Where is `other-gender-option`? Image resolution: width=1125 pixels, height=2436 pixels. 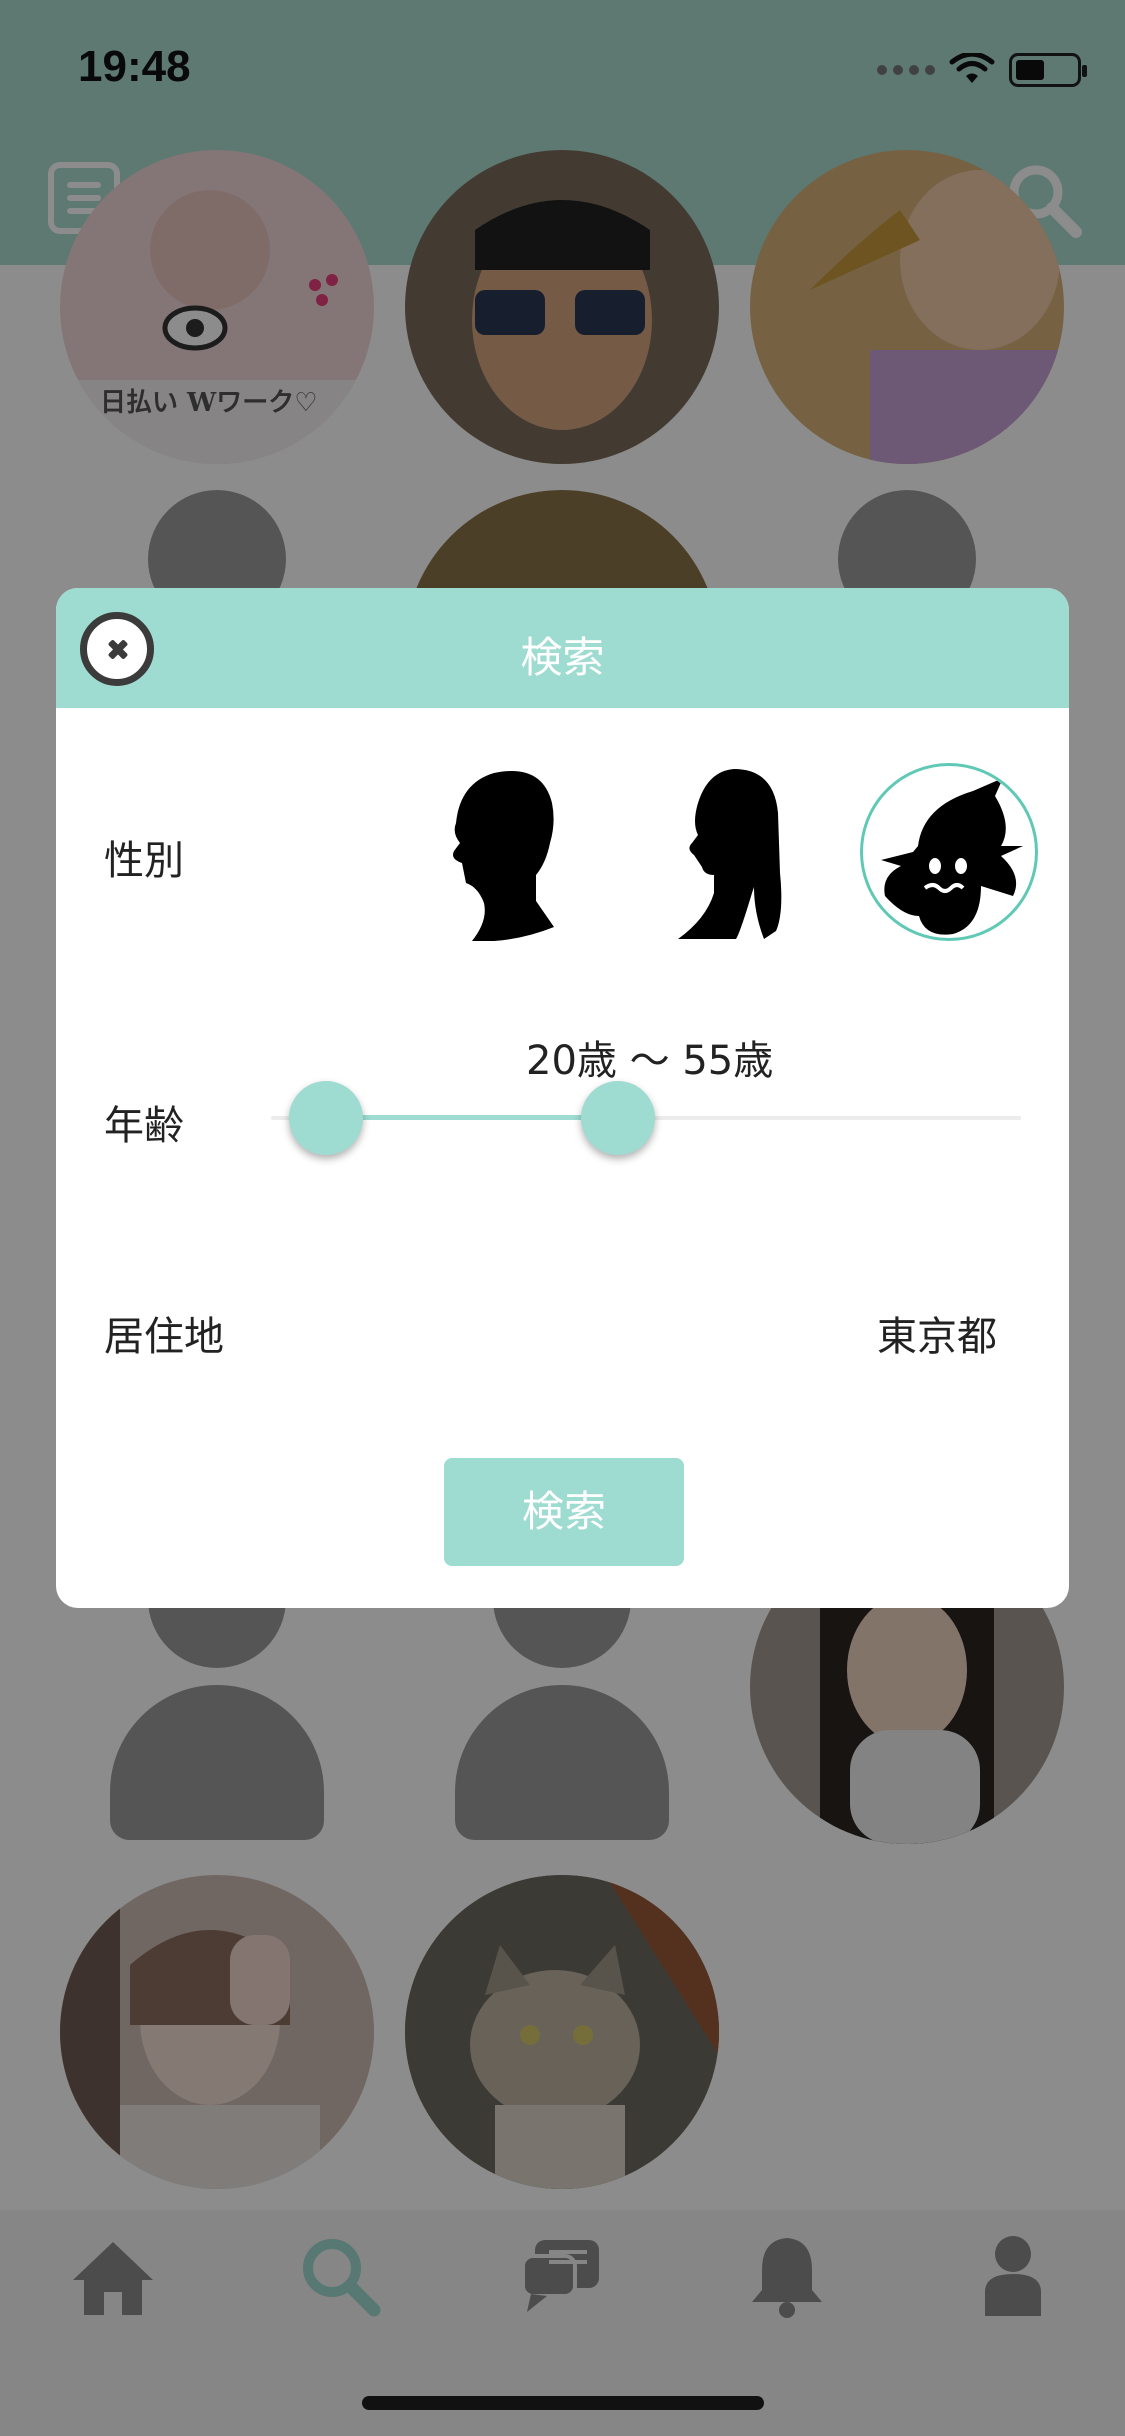
other-gender-option is located at coordinates (949, 852).